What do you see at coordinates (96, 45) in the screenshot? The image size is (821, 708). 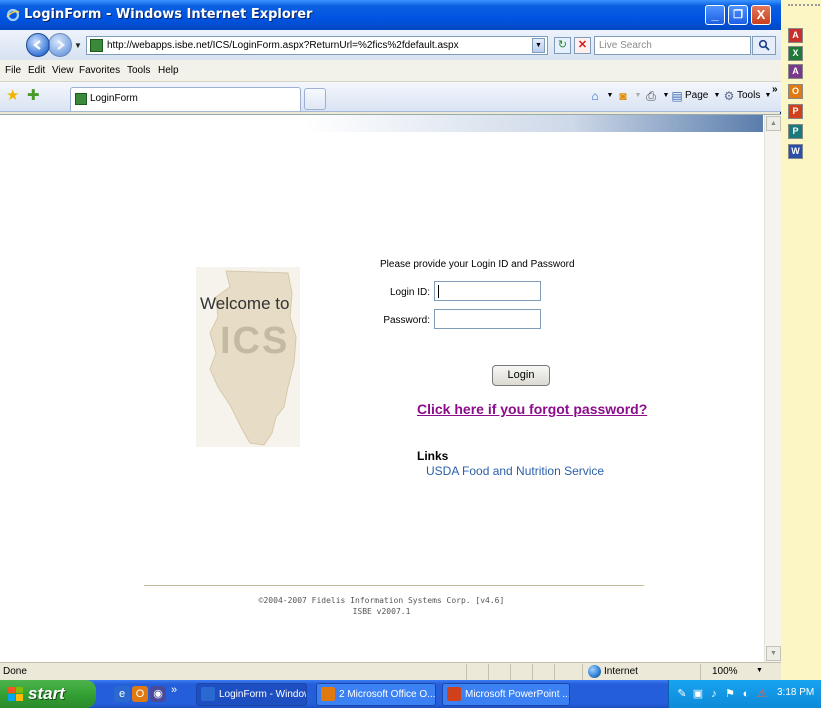 I see `page-favicon-icon` at bounding box center [96, 45].